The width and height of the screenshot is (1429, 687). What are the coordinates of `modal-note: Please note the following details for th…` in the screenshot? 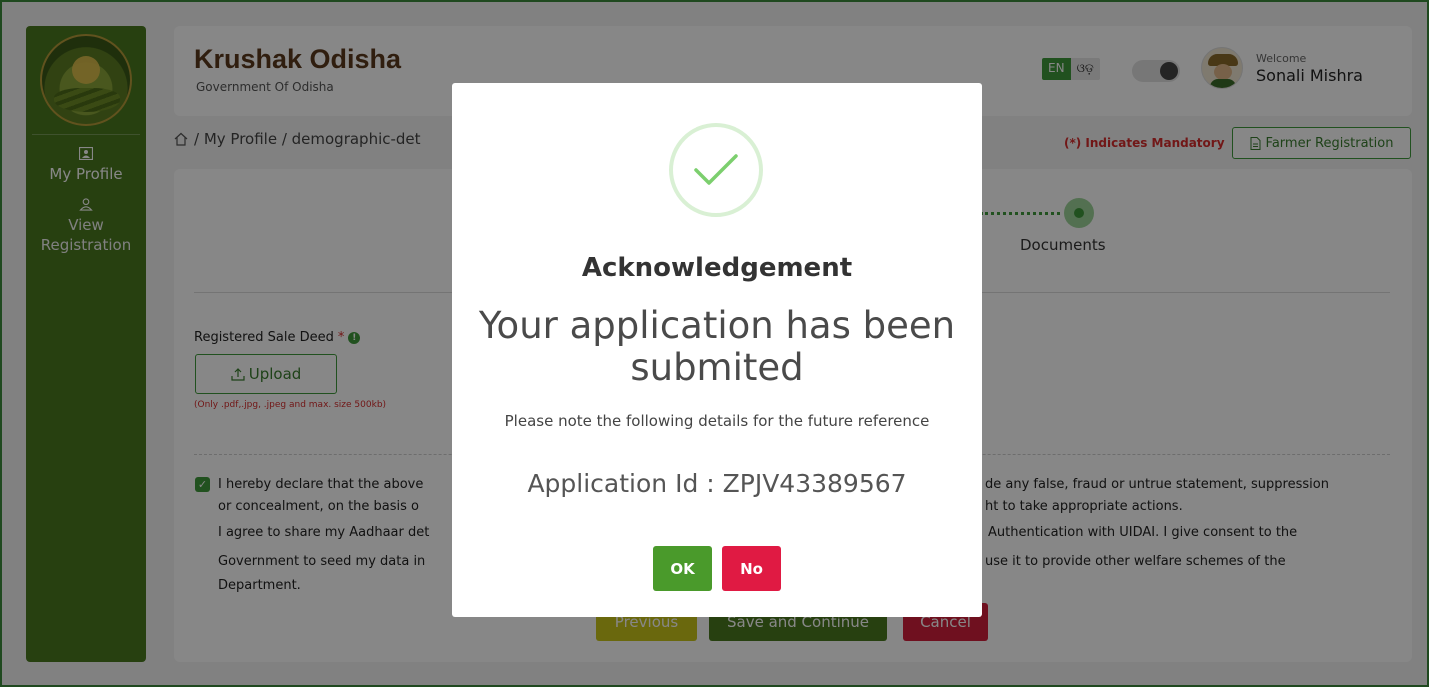 It's located at (717, 421).